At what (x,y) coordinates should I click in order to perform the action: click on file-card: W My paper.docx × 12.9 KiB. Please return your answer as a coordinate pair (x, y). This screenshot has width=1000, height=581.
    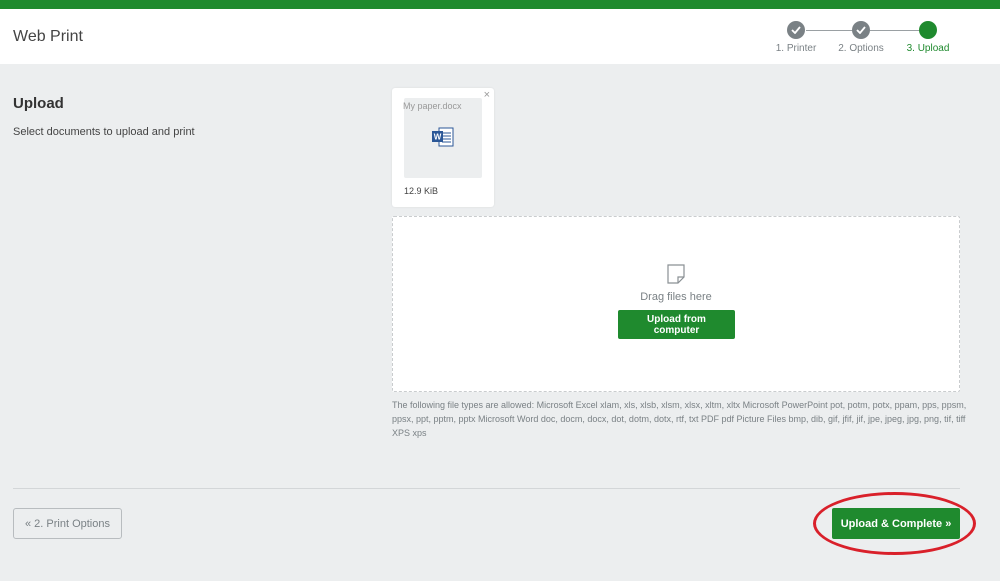
    Looking at the image, I should click on (443, 147).